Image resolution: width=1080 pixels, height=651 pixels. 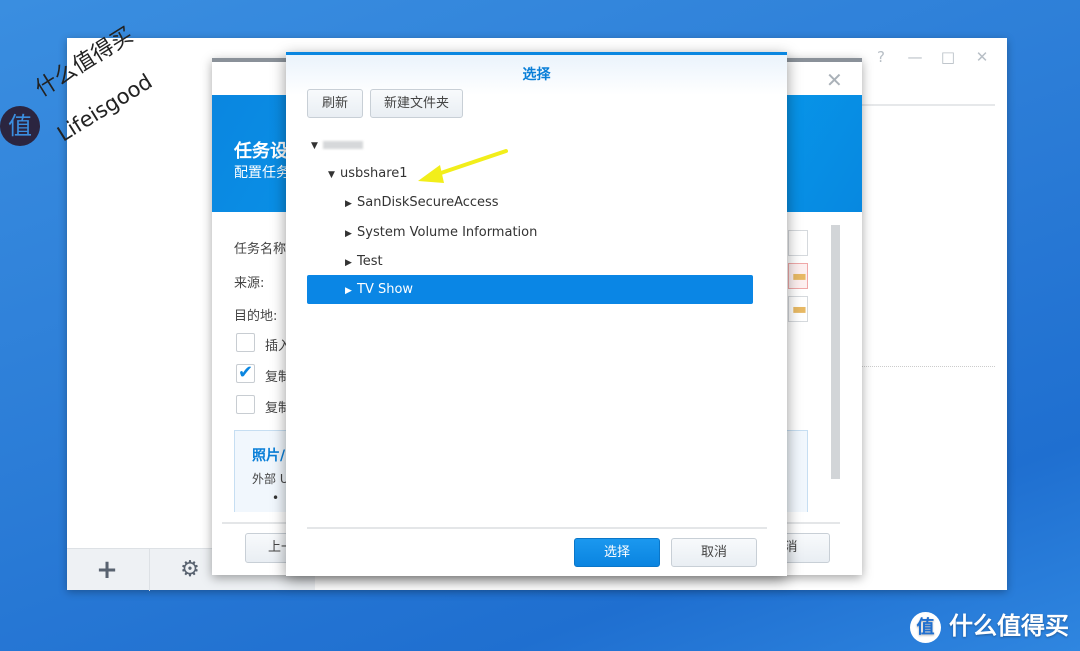 I want to click on new-folder-button: 新建文件夹, so click(x=416, y=103).